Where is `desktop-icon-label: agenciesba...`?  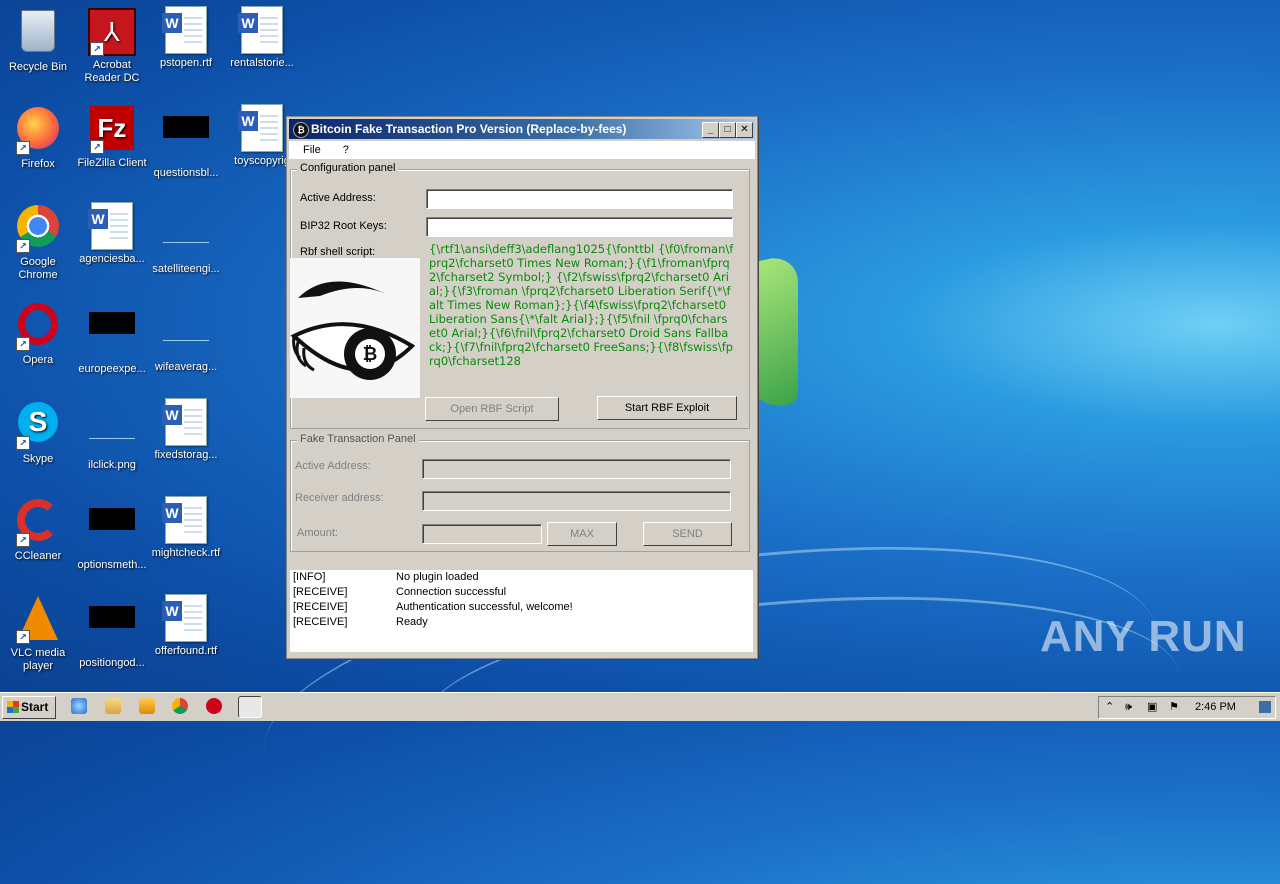
desktop-icon-label: agenciesba... is located at coordinates (112, 259).